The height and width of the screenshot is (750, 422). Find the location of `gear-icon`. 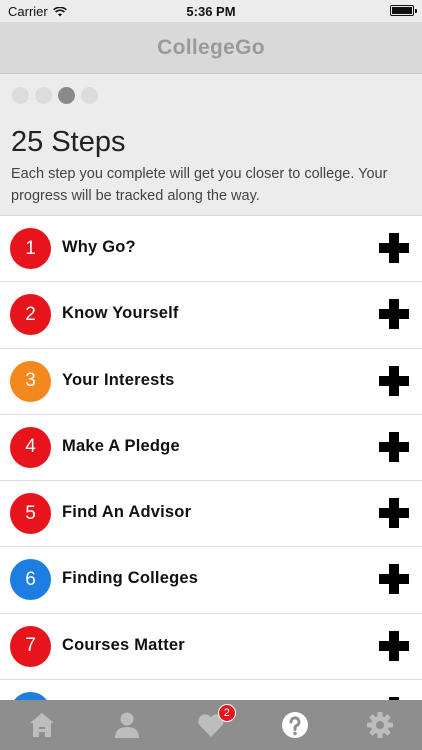

gear-icon is located at coordinates (379, 725).